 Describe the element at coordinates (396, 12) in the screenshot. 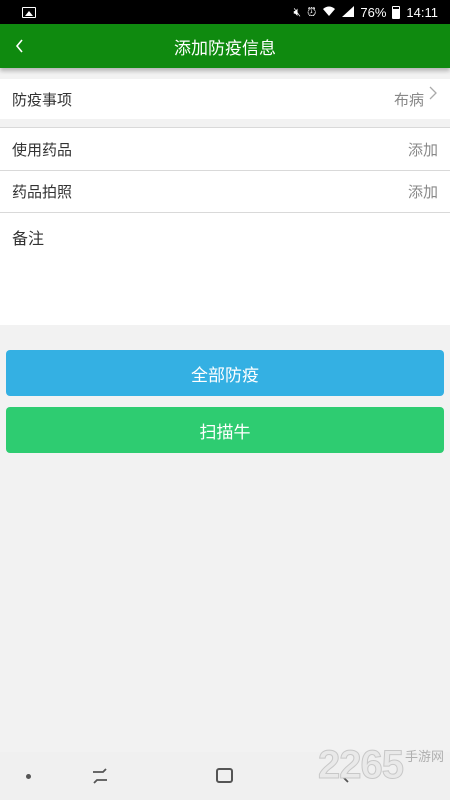

I see `battery-icon` at that location.